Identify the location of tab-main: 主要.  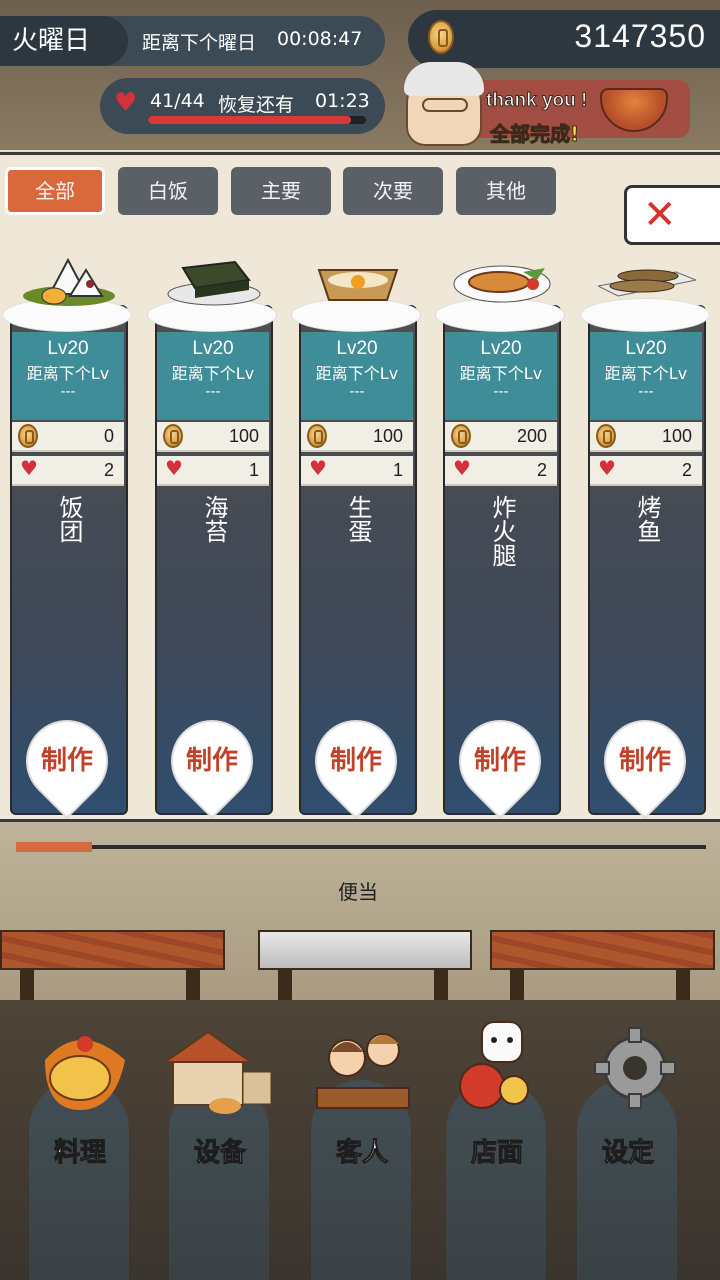
(281, 191).